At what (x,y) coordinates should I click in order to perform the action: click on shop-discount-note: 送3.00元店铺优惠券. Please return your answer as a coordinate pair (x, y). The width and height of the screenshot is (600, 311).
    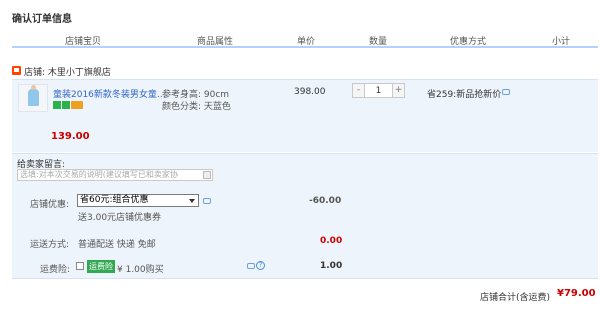
    Looking at the image, I should click on (120, 218).